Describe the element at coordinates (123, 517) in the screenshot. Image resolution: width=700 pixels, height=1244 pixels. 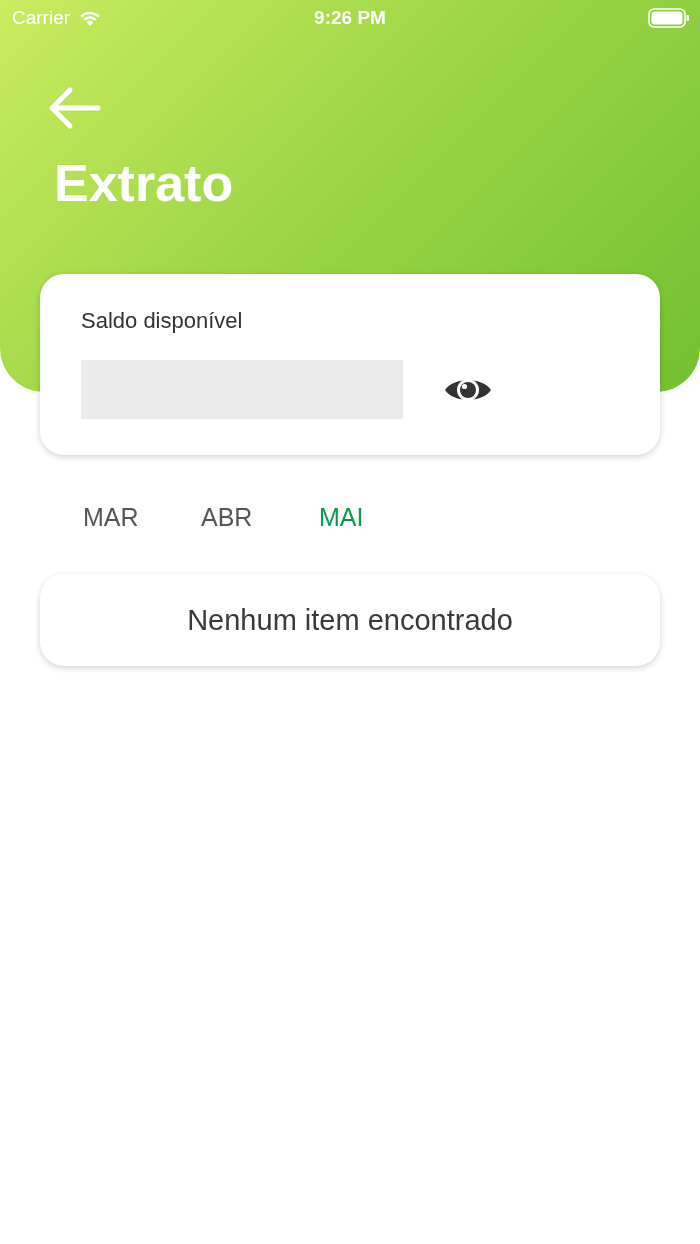
I see `month-tab: MAR` at that location.